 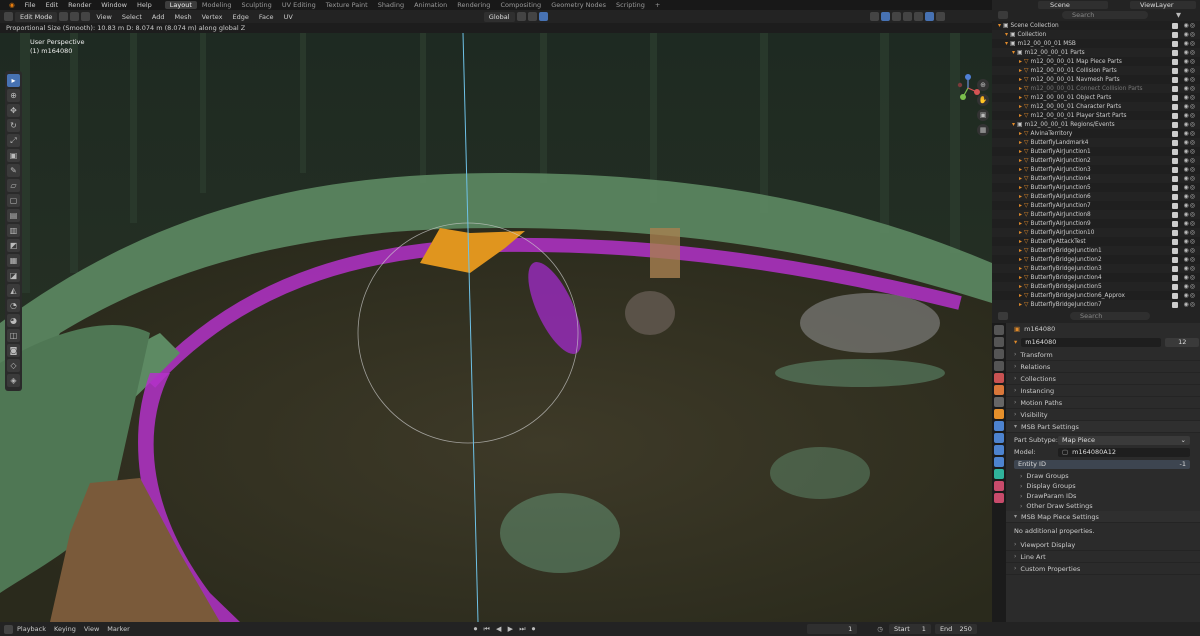 I want to click on measure-tool-icon: ▱, so click(x=13, y=185).